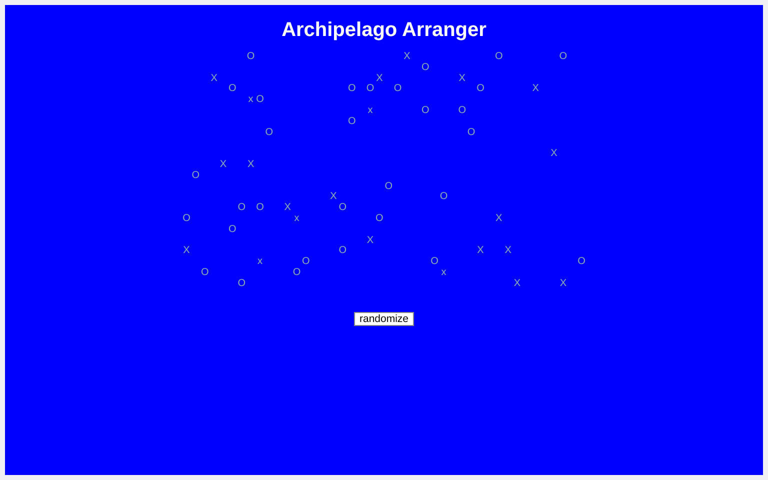  I want to click on page-title: Archipelago Arranger, so click(384, 30).